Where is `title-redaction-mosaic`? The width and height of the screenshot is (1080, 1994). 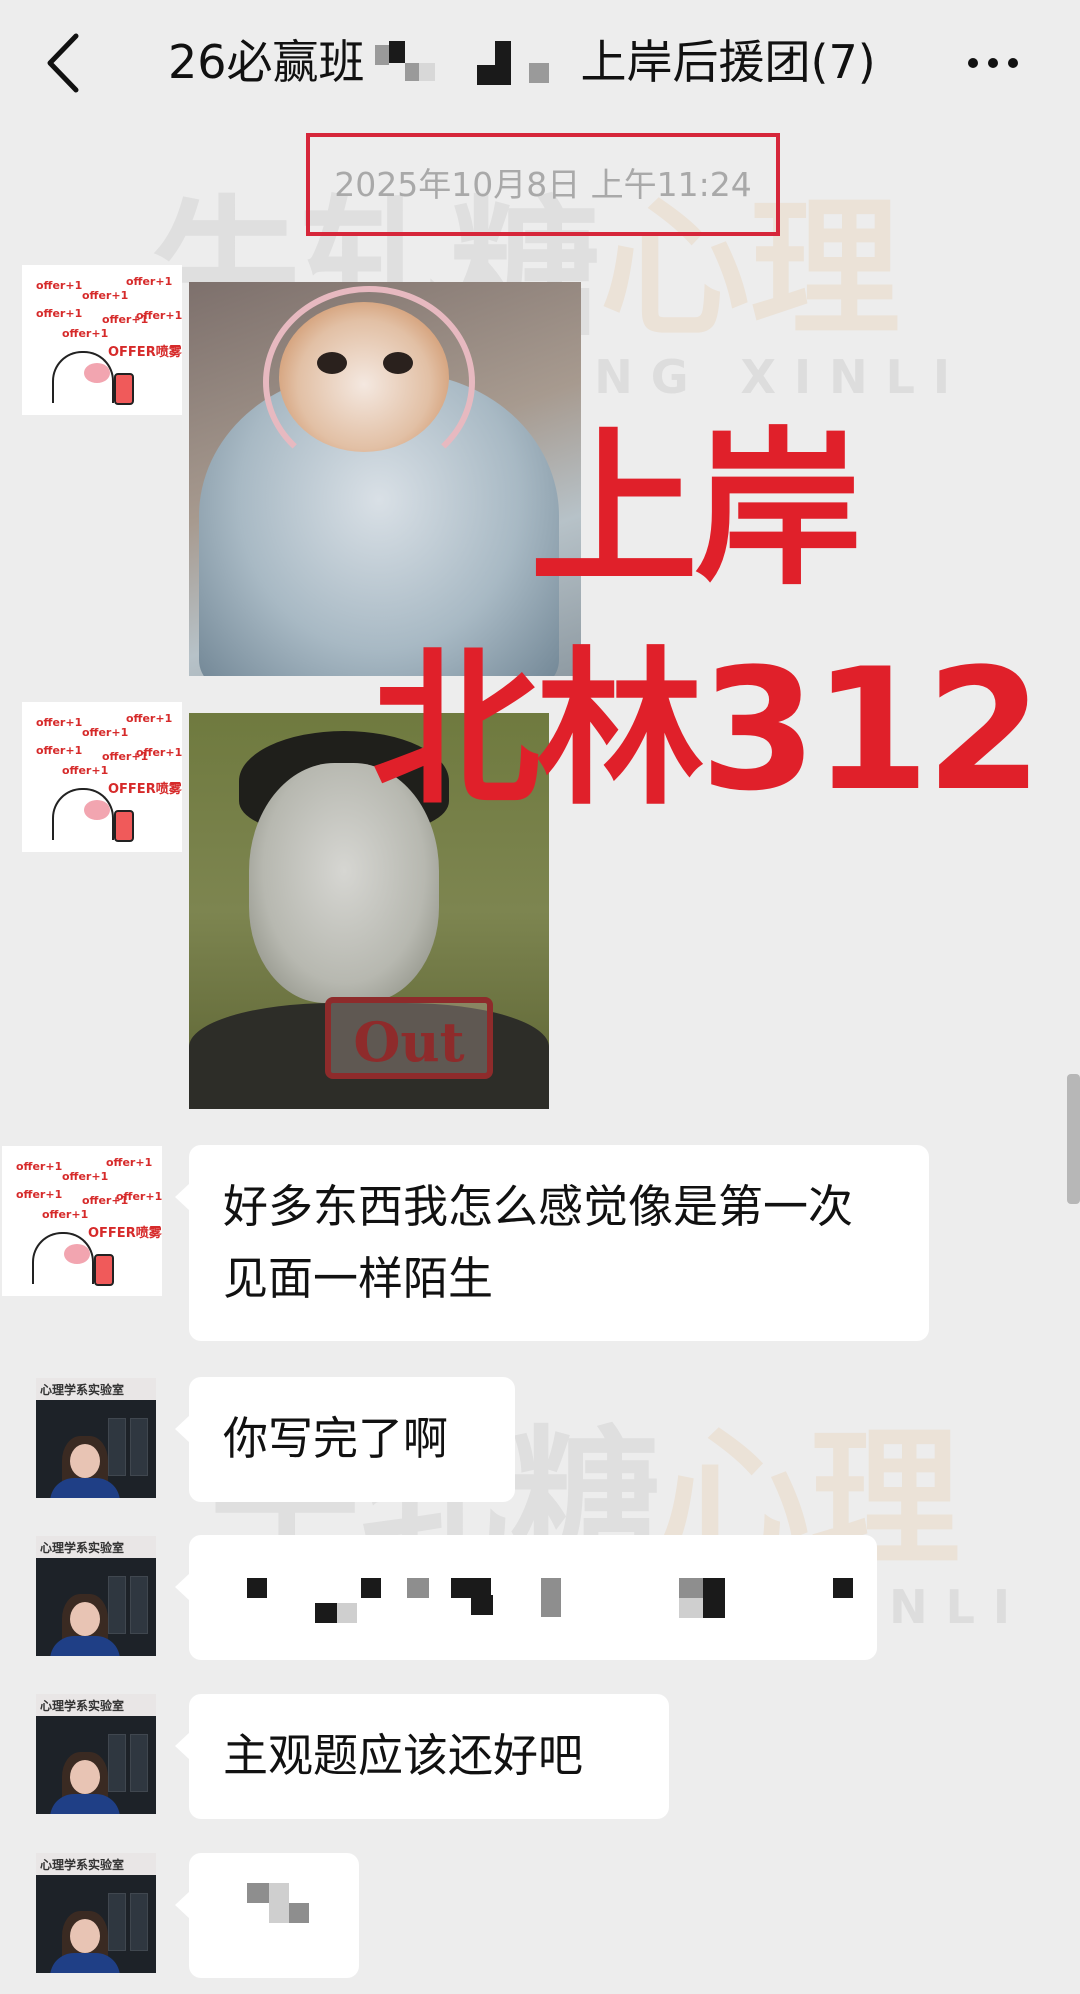
title-redaction-mosaic is located at coordinates (473, 65).